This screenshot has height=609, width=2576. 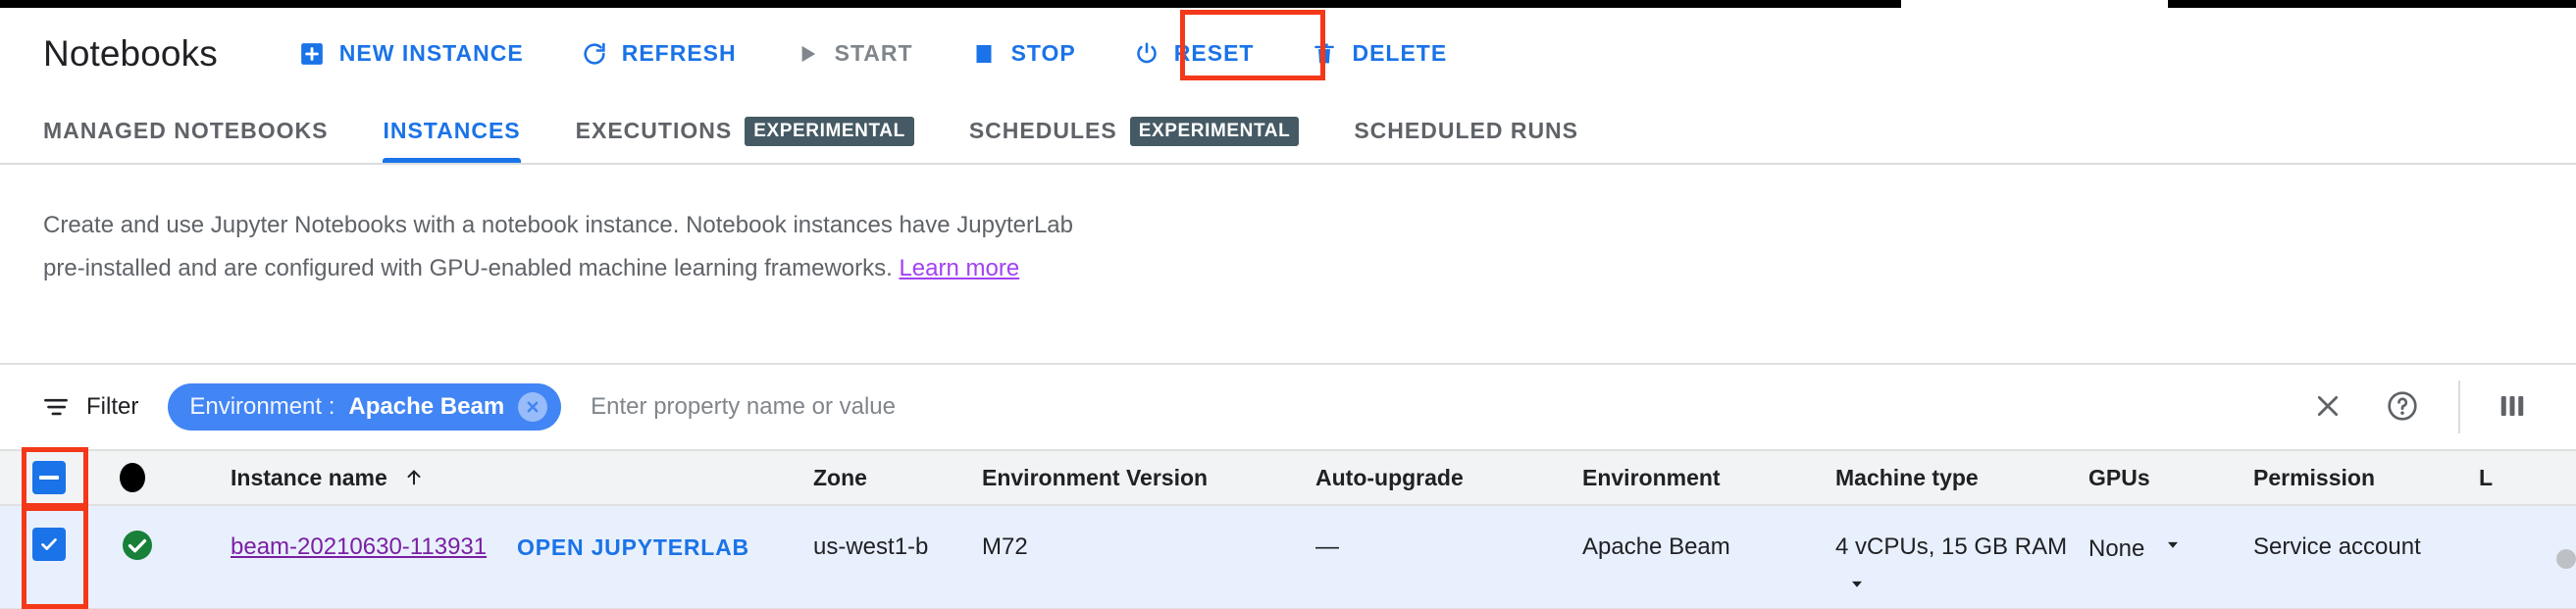 I want to click on row-instance-name-cell: beam-20210630-113931, so click(x=374, y=557).